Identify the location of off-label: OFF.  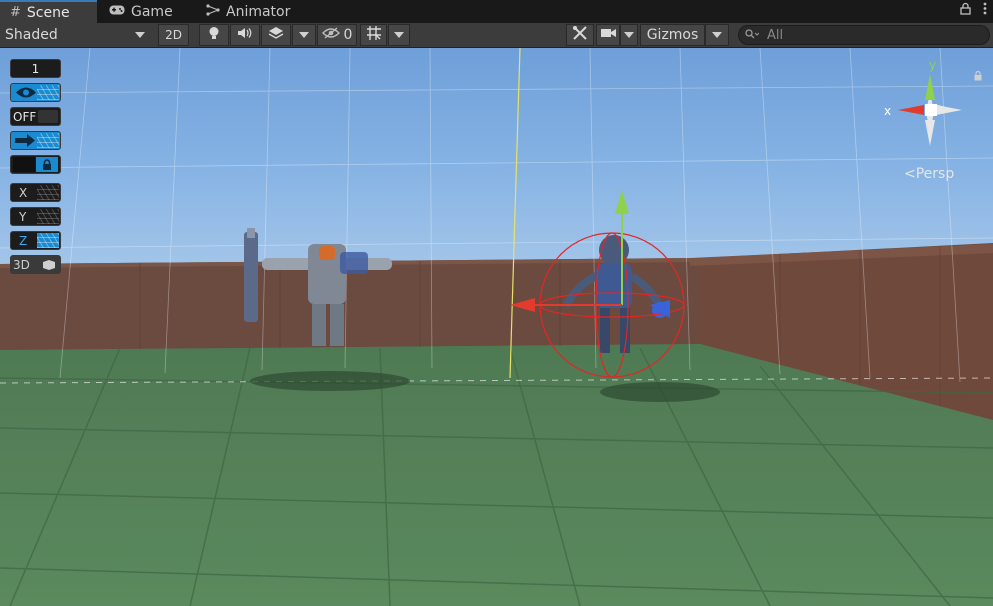
(25, 116).